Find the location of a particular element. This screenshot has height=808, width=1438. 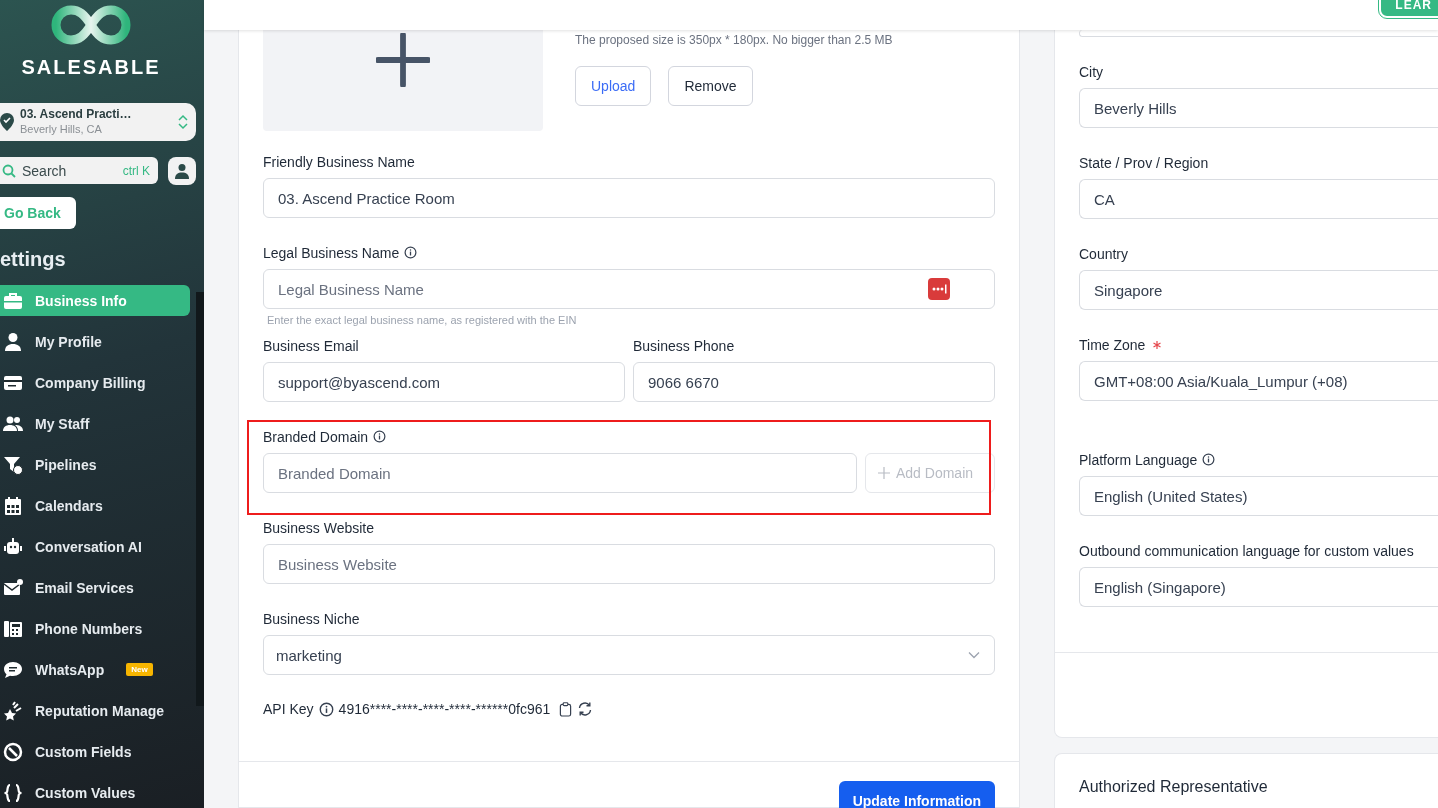

field-label: Friendly Business Name is located at coordinates (339, 161).